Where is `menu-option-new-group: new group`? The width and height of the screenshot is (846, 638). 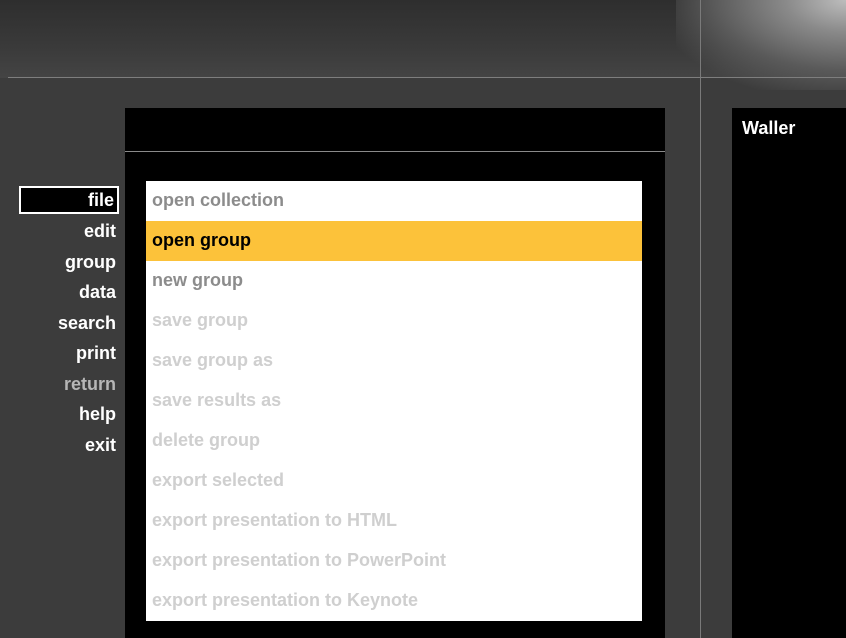 menu-option-new-group: new group is located at coordinates (394, 281).